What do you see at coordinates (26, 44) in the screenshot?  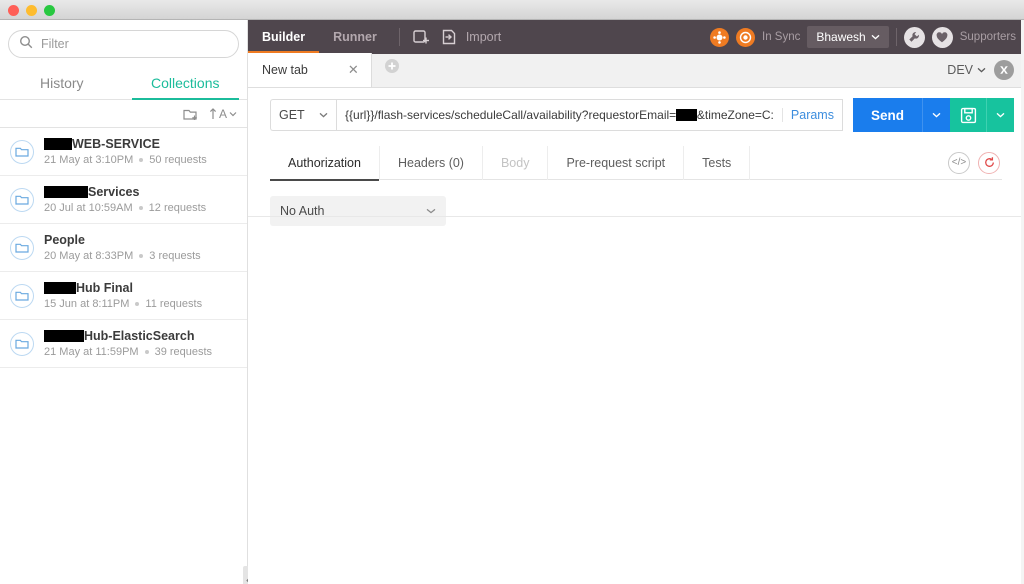 I see `search-icon` at bounding box center [26, 44].